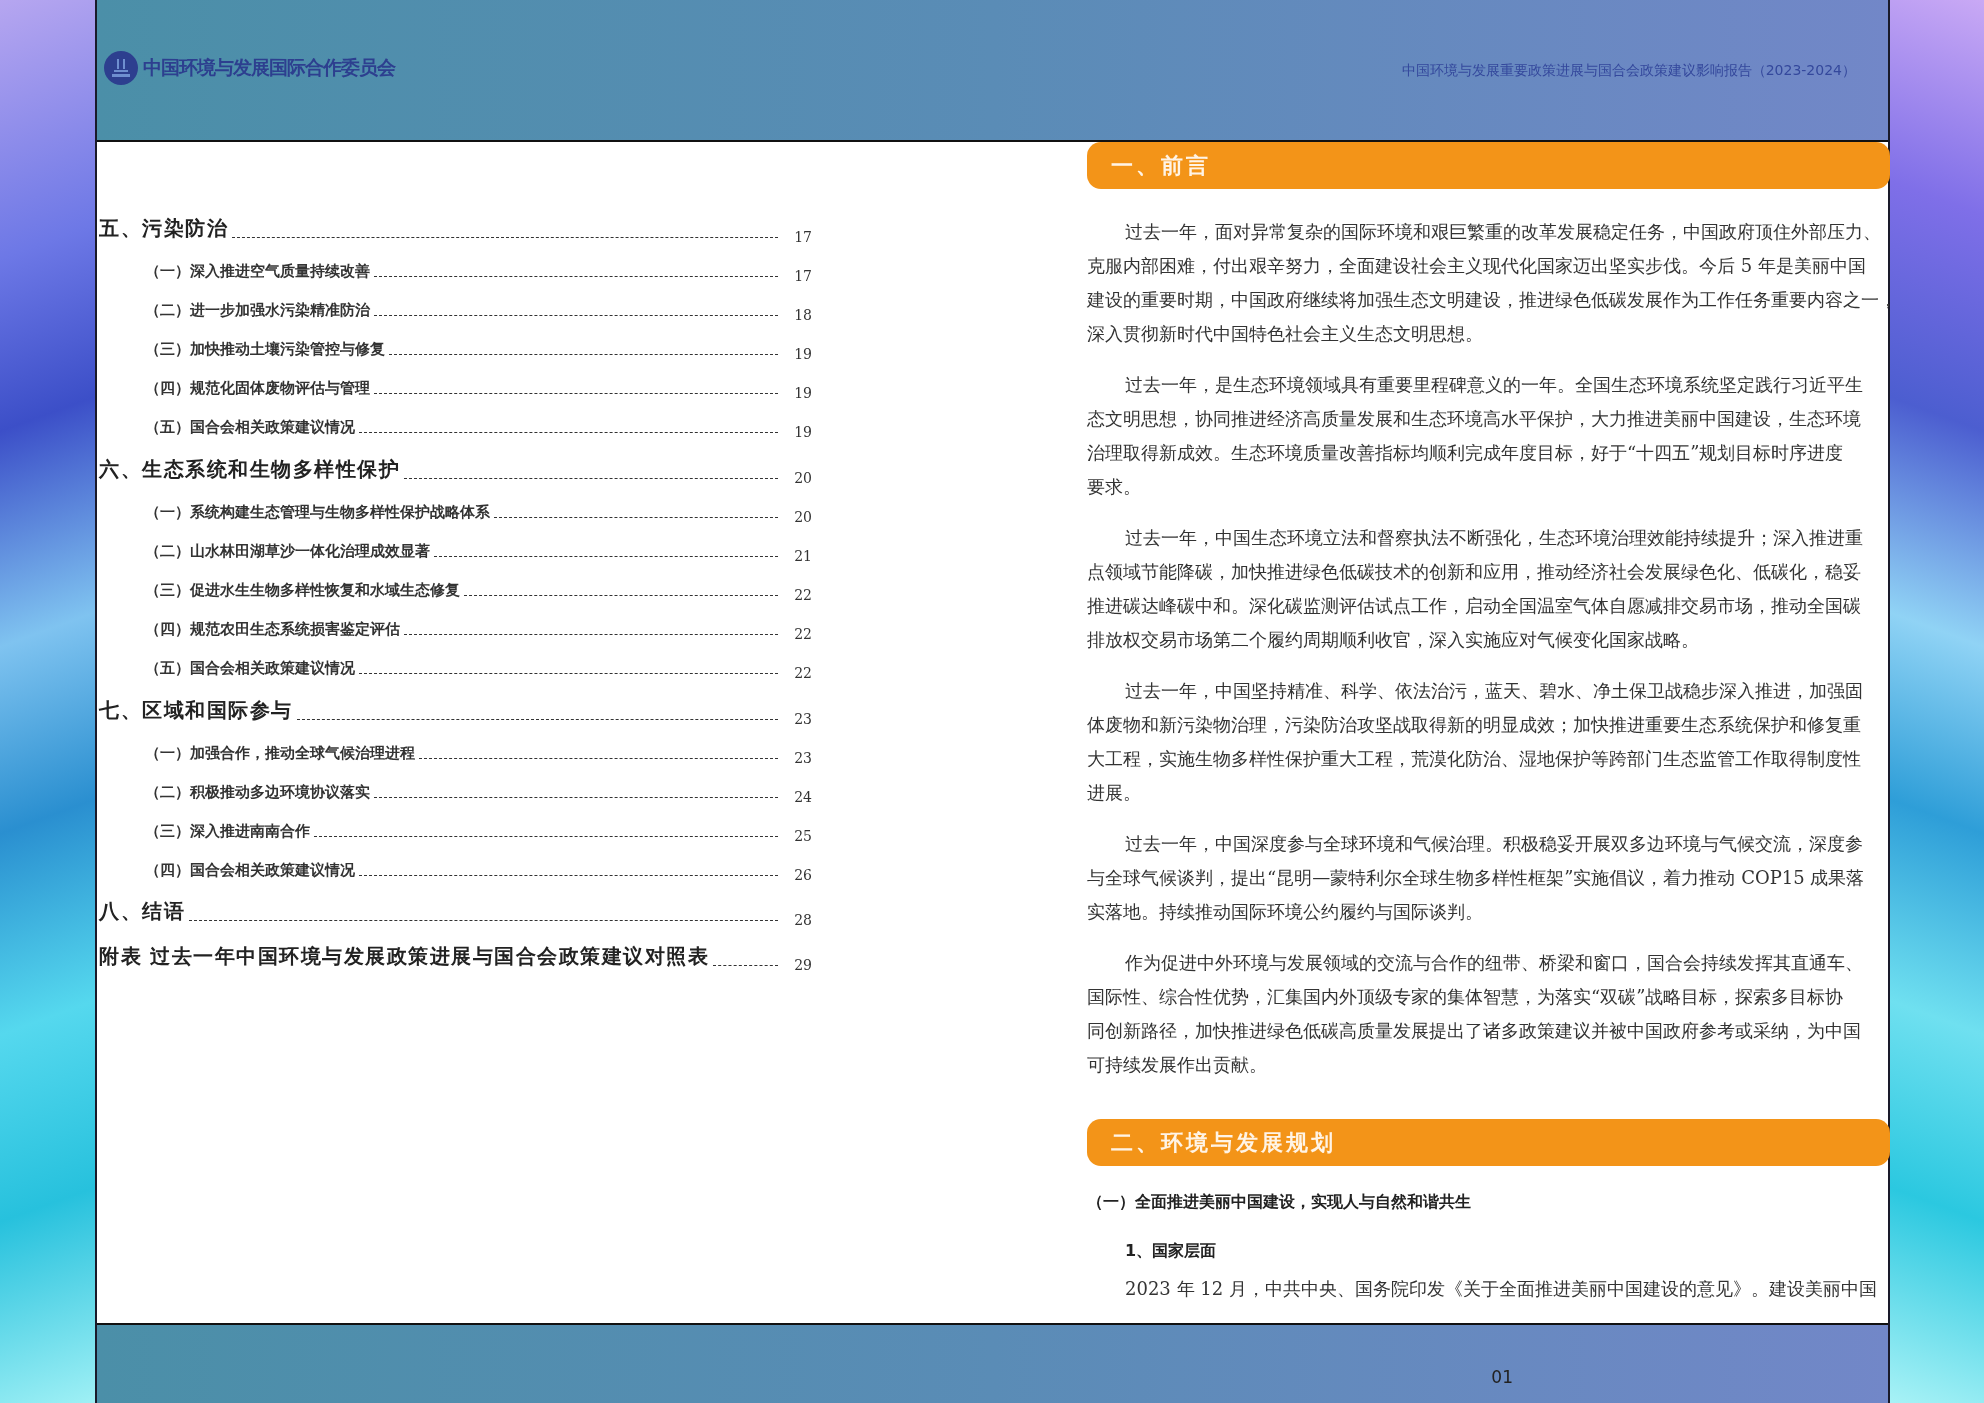  What do you see at coordinates (196, 710) in the screenshot?
I see `toc-heading: 七、区域和国际参与` at bounding box center [196, 710].